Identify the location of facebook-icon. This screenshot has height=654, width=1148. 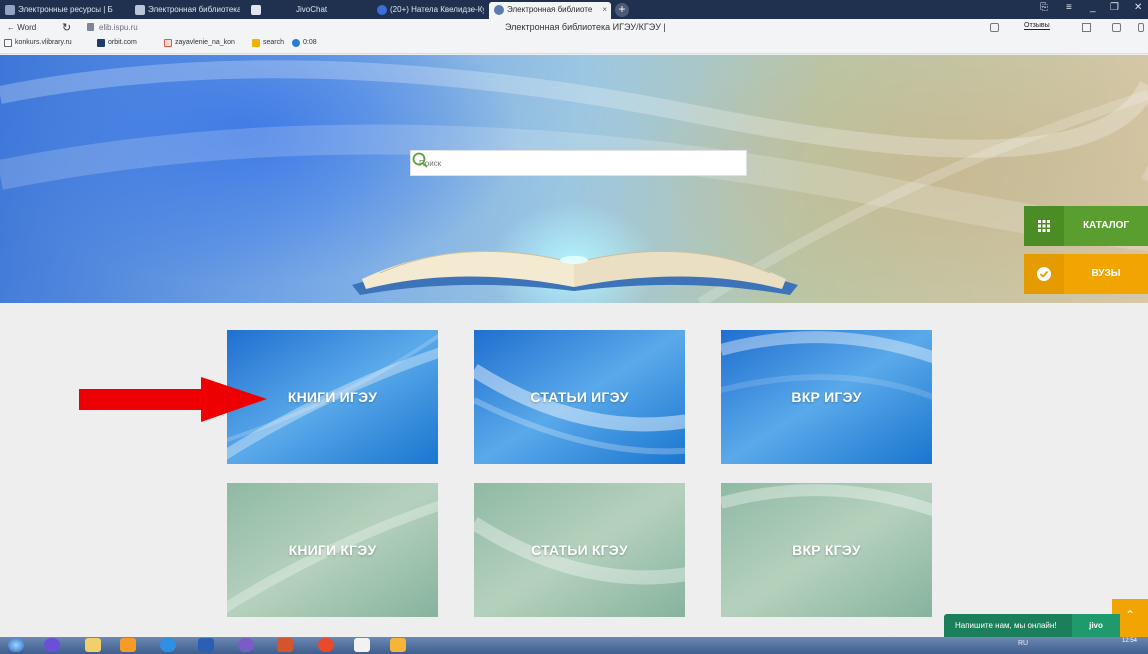
(382, 10).